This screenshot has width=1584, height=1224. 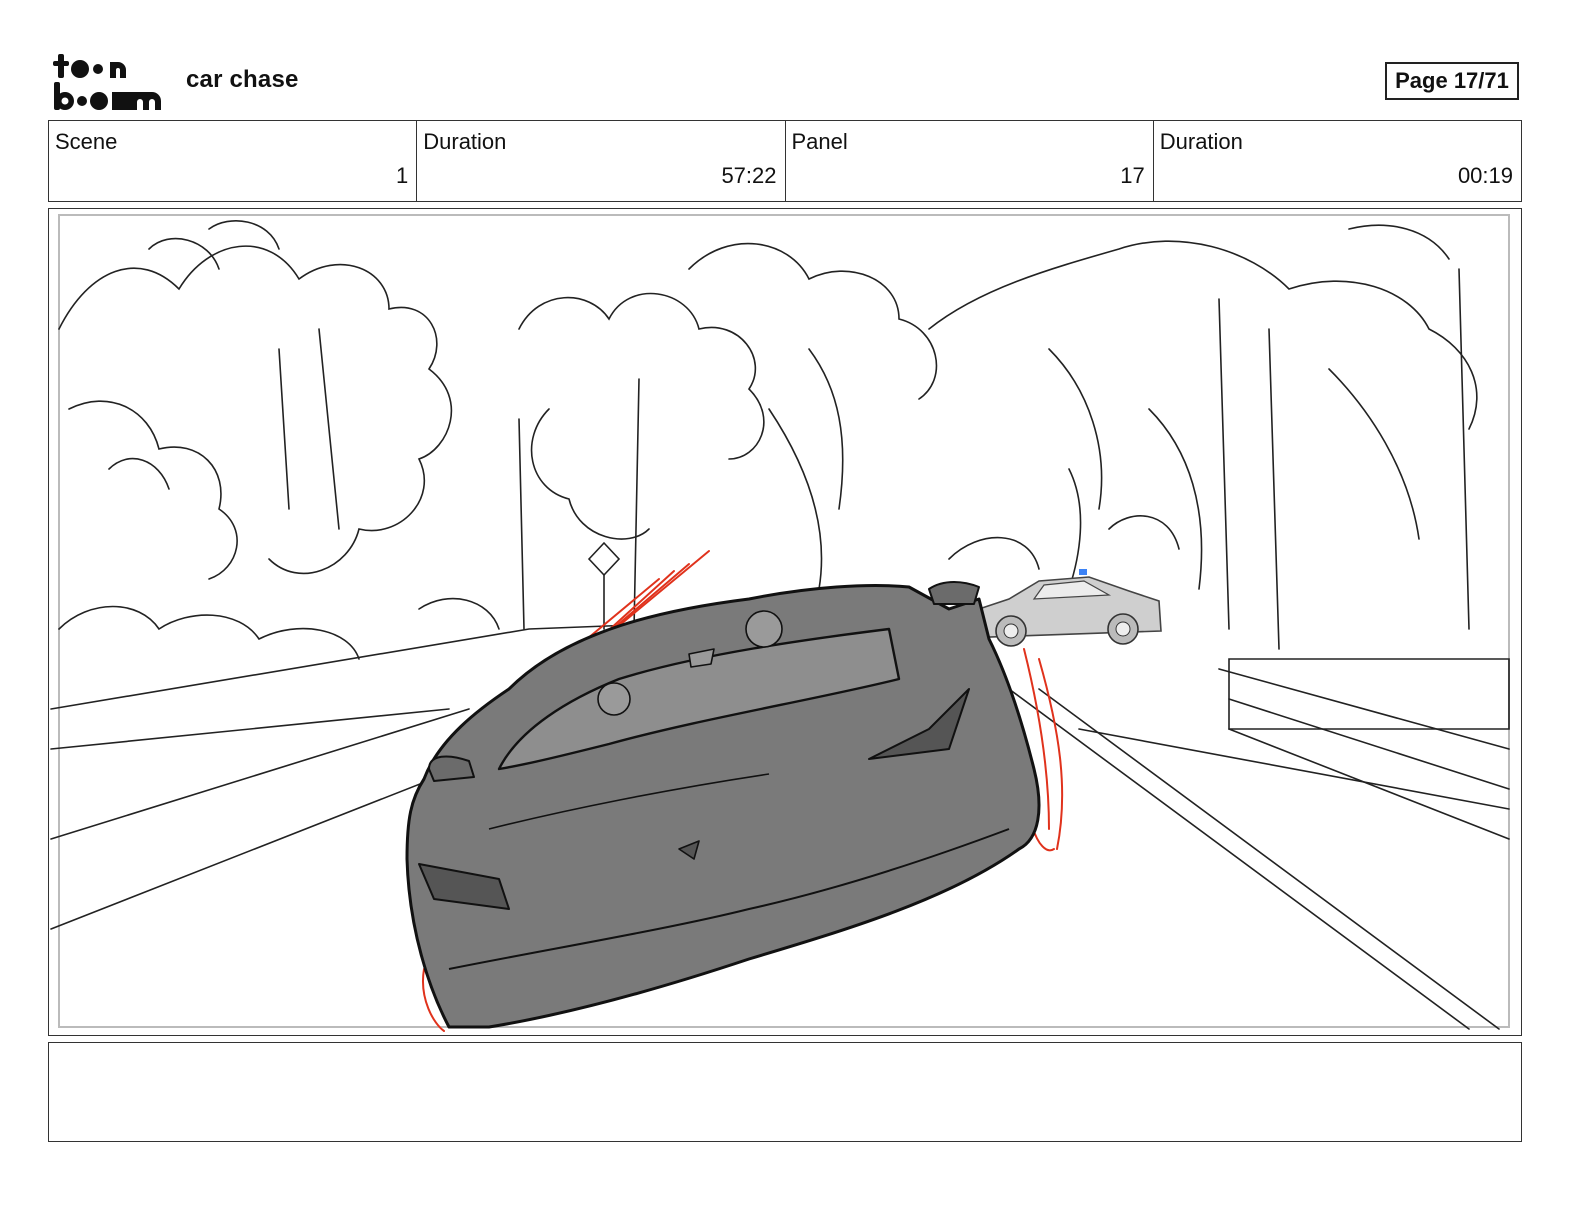 What do you see at coordinates (1485, 175) in the screenshot?
I see `panel-duration-value: 00:19` at bounding box center [1485, 175].